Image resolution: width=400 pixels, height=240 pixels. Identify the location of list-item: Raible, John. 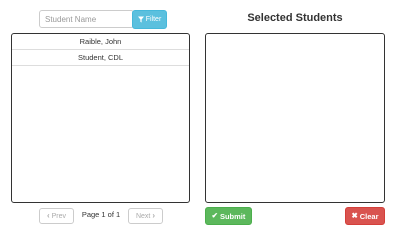
(100, 42).